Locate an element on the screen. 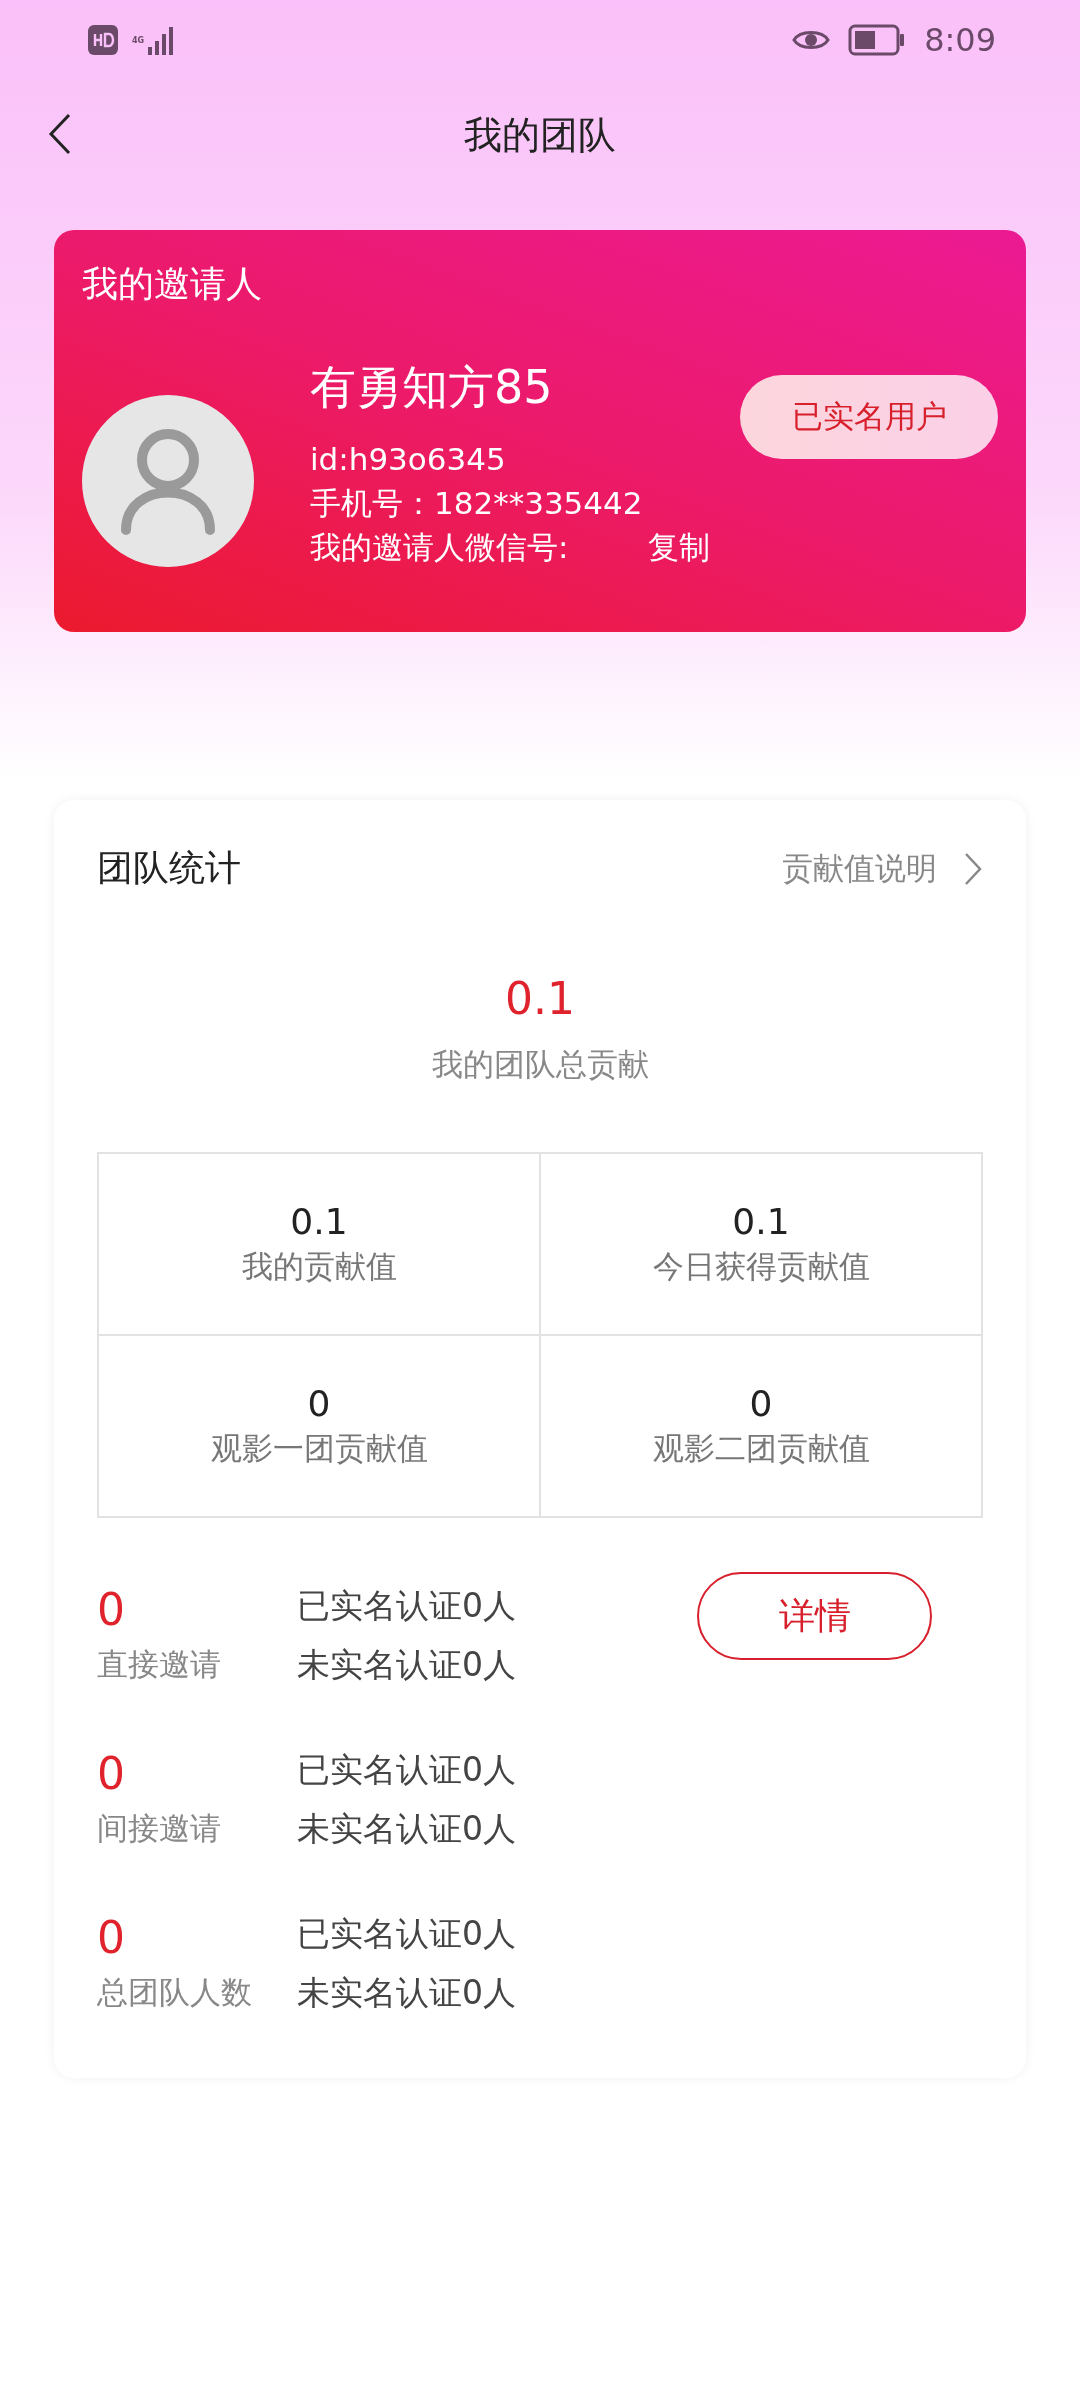  inviter-name: 有勇知方85 is located at coordinates (432, 387).